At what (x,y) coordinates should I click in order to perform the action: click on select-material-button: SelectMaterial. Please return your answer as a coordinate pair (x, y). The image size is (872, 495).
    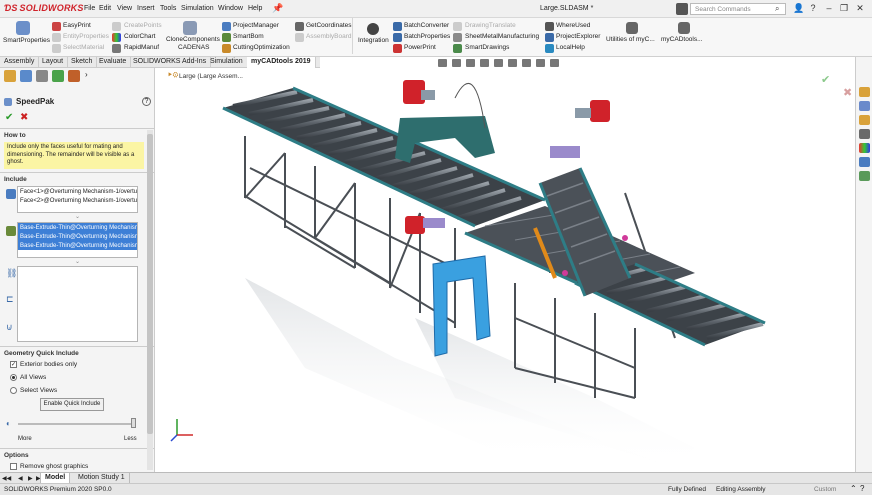
    Looking at the image, I should click on (83, 47).